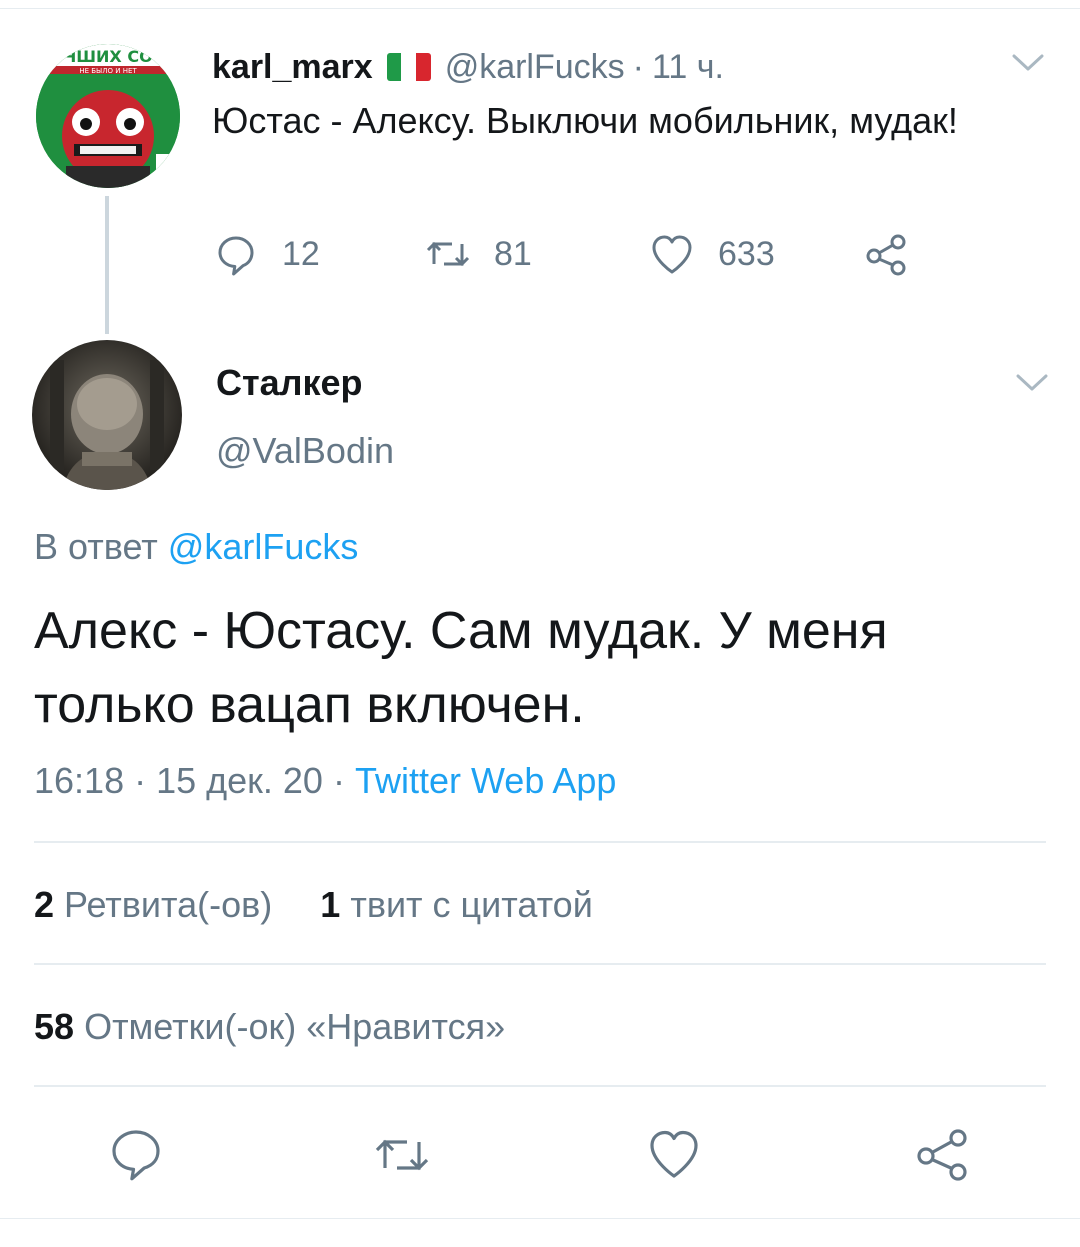 The height and width of the screenshot is (1247, 1080). What do you see at coordinates (711, 254) in the screenshot?
I see `like-button: 633` at bounding box center [711, 254].